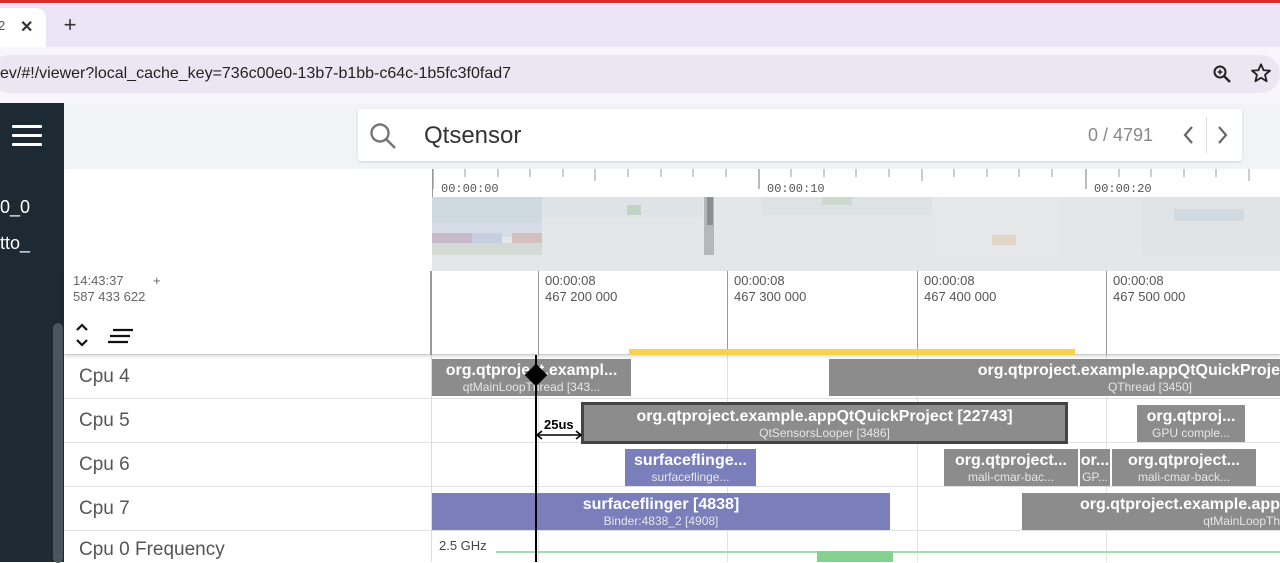 Image resolution: width=1280 pixels, height=563 pixels. I want to click on previous-result-icon, so click(1189, 135).